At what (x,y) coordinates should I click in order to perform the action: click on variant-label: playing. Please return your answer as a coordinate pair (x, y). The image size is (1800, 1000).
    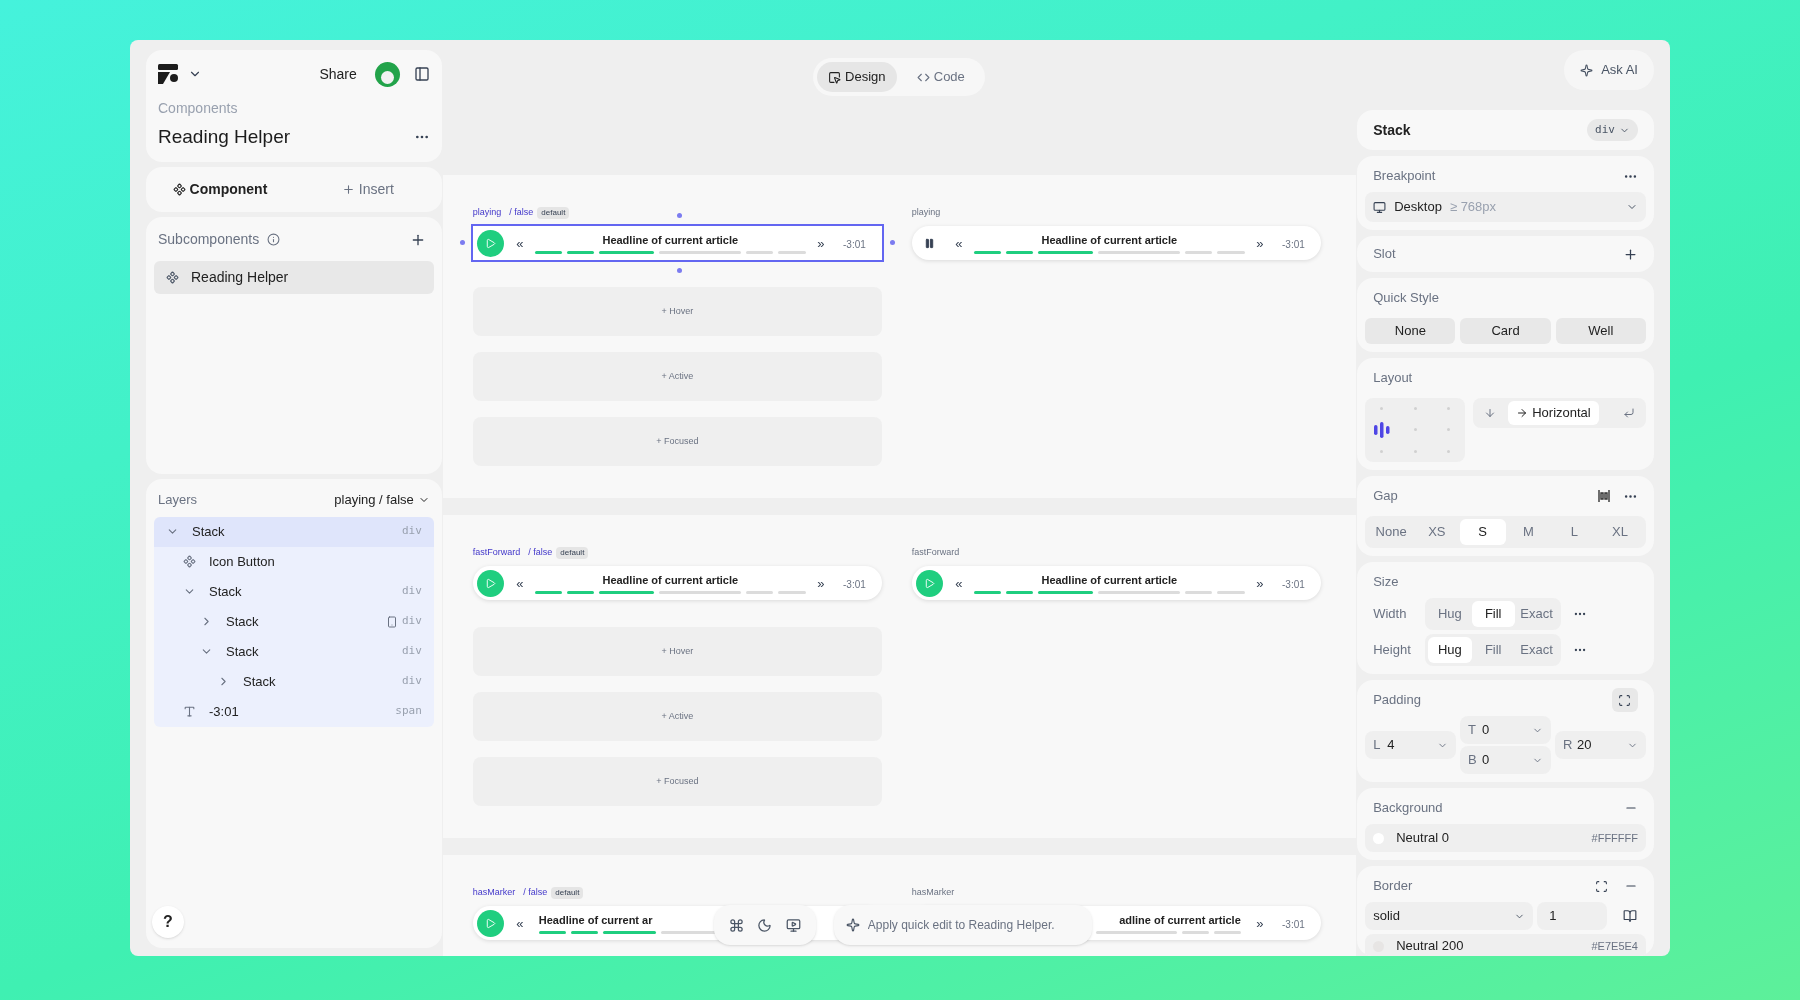
    Looking at the image, I should click on (926, 213).